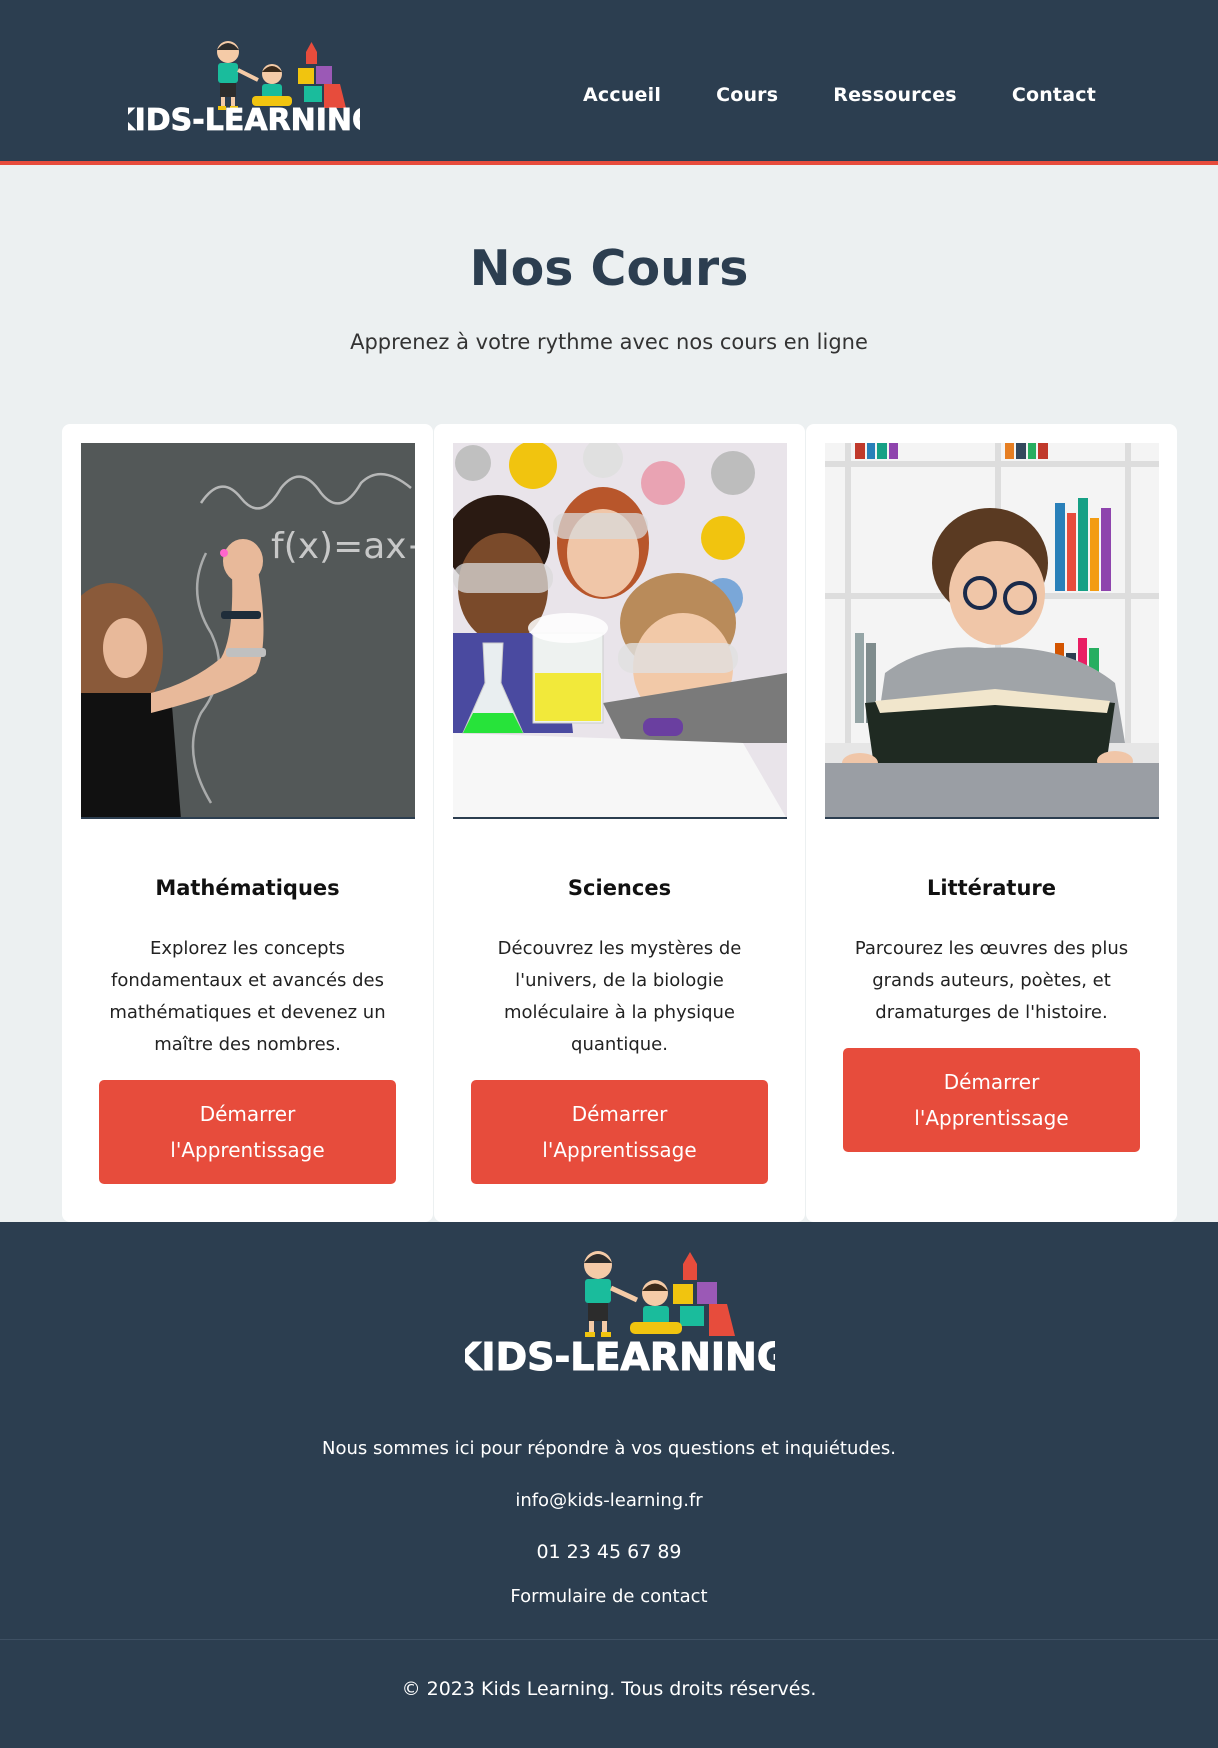 The height and width of the screenshot is (1748, 1218). I want to click on kids-learning-logo: KIDS-LEARNING, so click(244, 88).